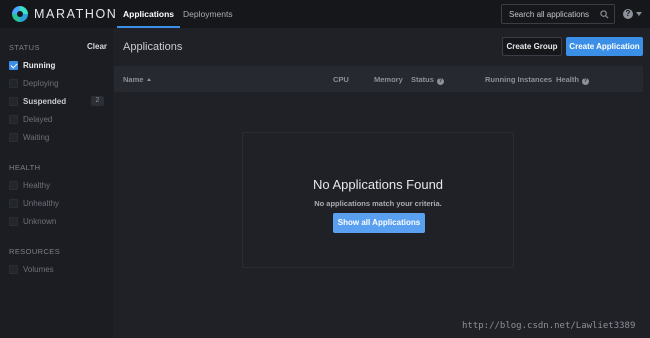  Describe the element at coordinates (378, 203) in the screenshot. I see `empty-state-subtitle: No applications match your criteria.` at that location.